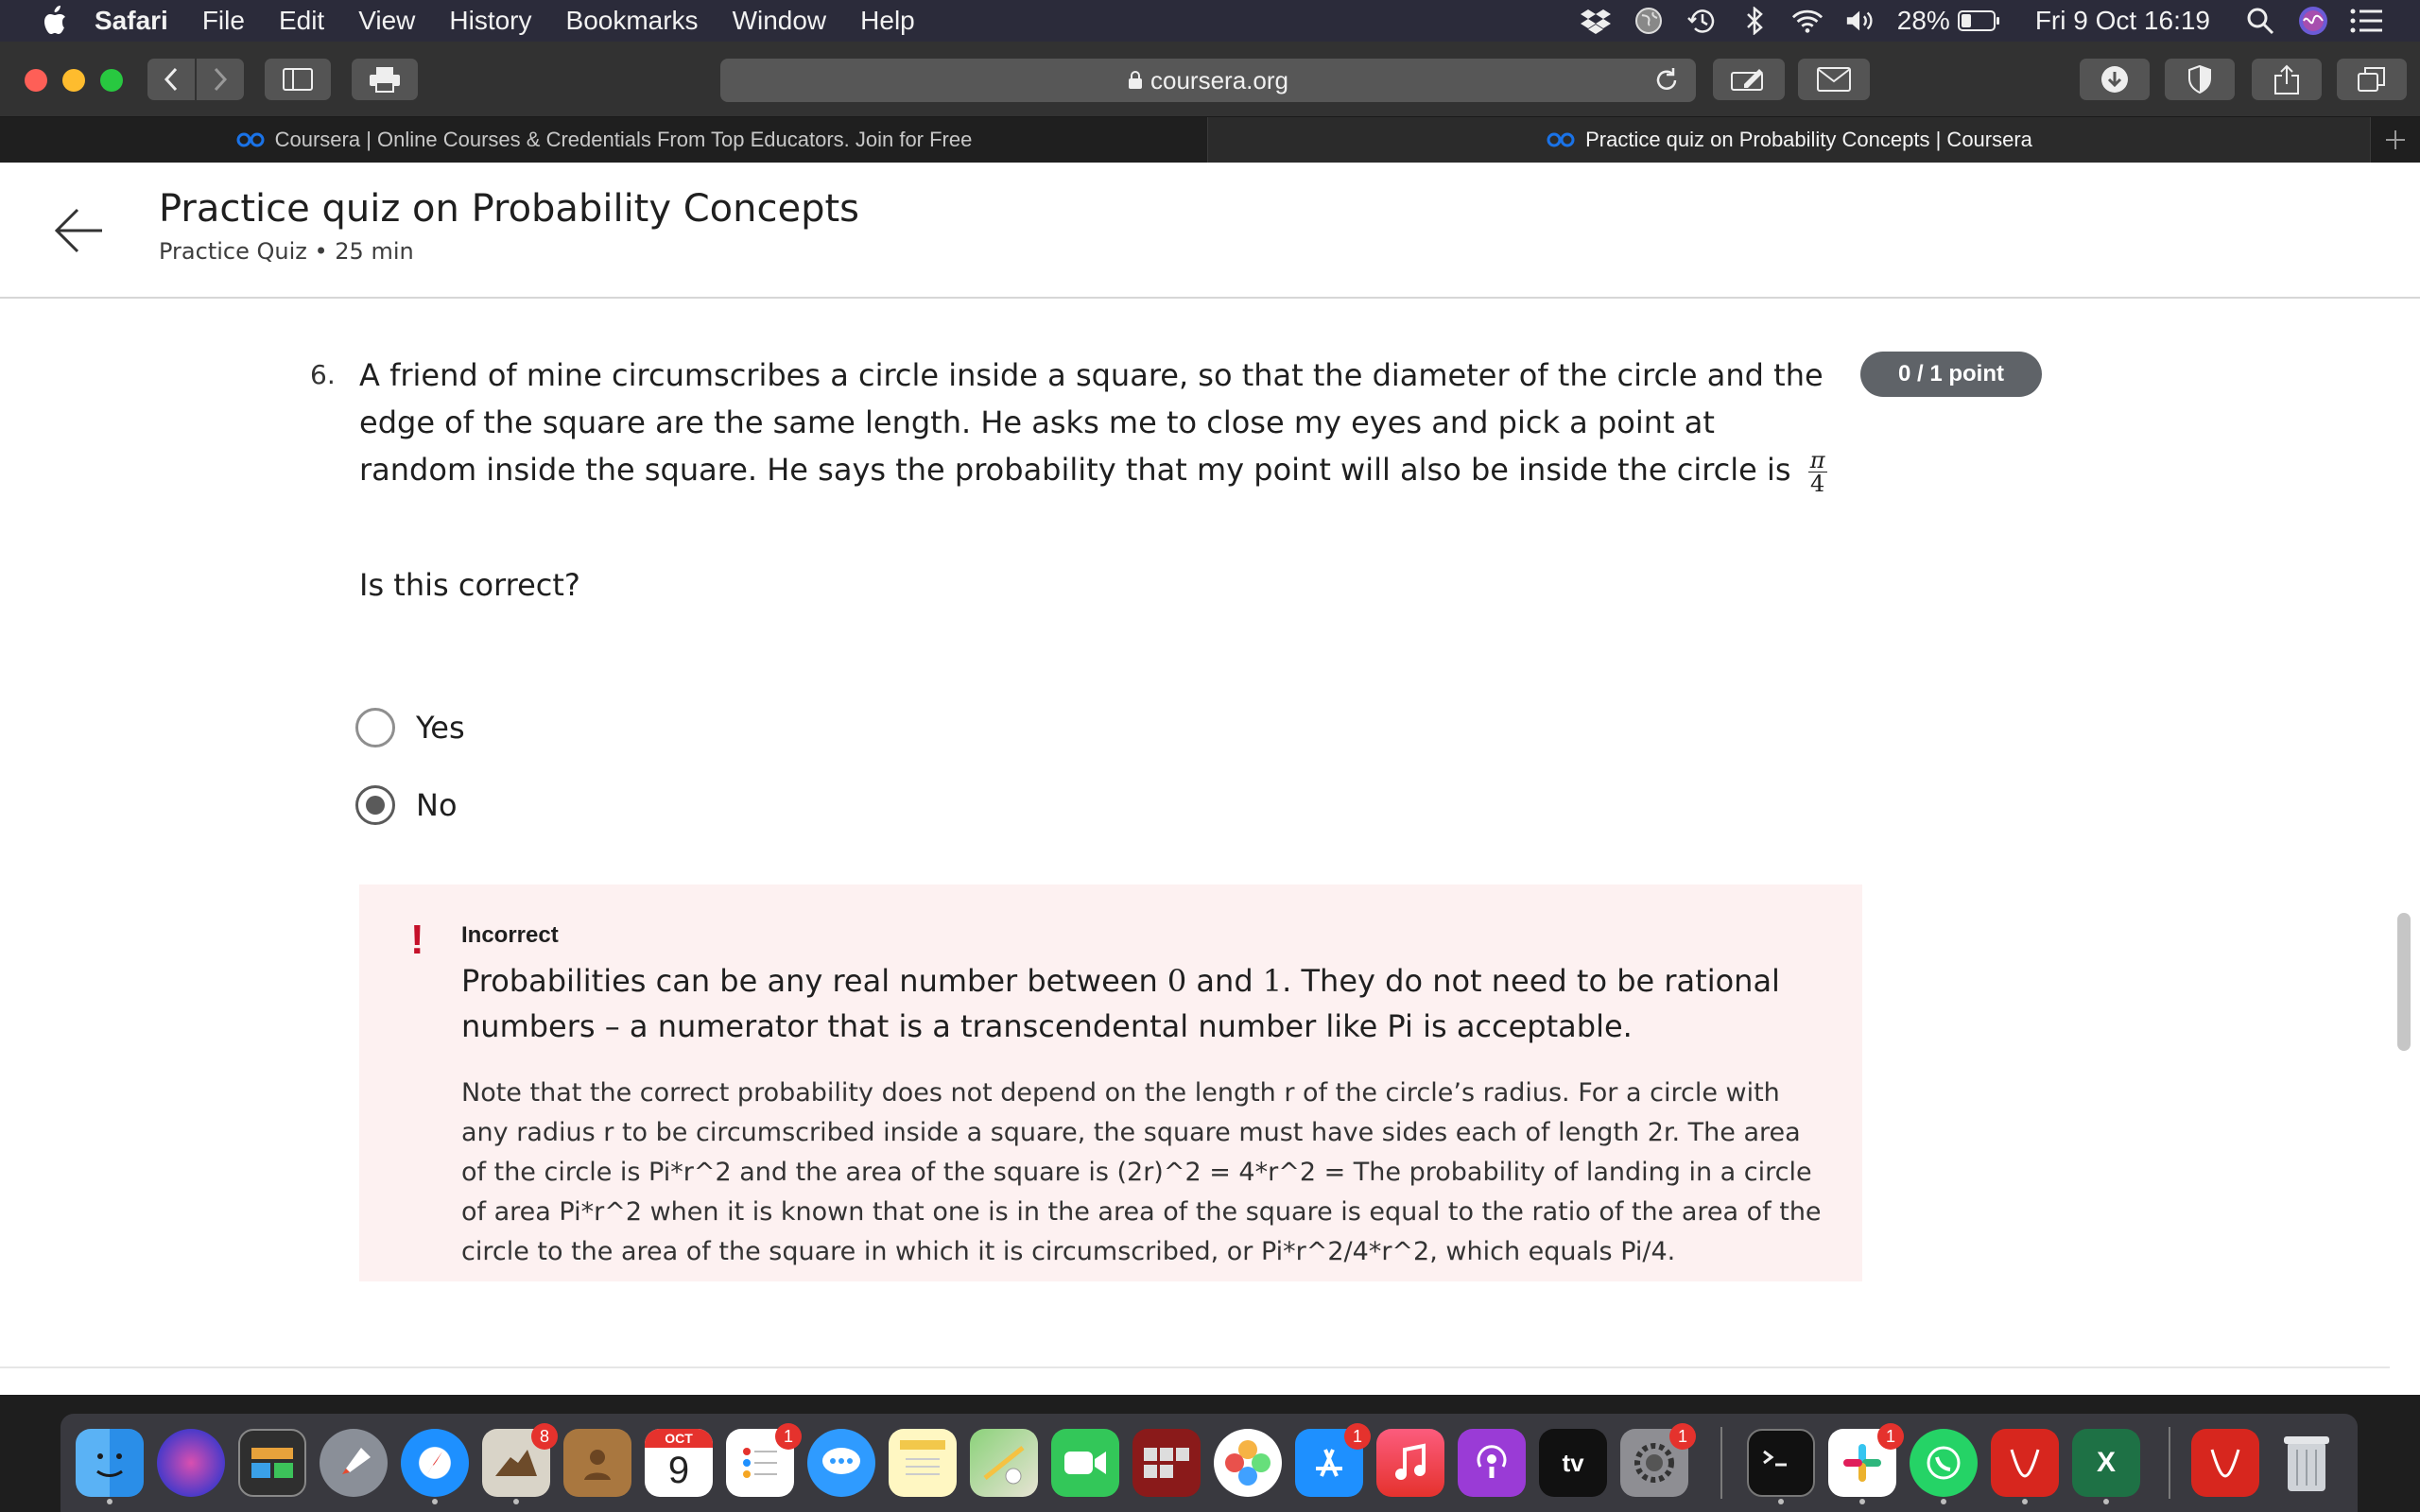 This screenshot has height=1512, width=2420. I want to click on clock: Fri 9 Oct 16:19, so click(2122, 21).